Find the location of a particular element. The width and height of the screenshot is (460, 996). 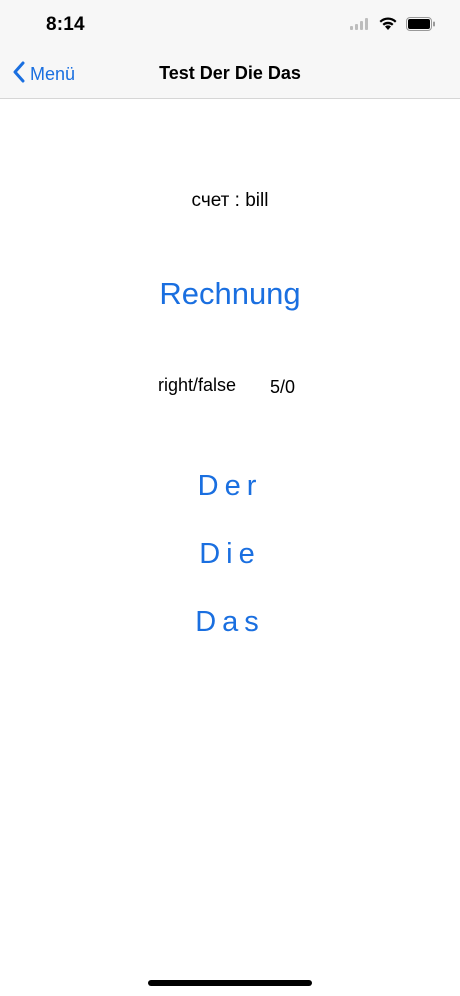

status-bar: 8:14 is located at coordinates (230, 25).